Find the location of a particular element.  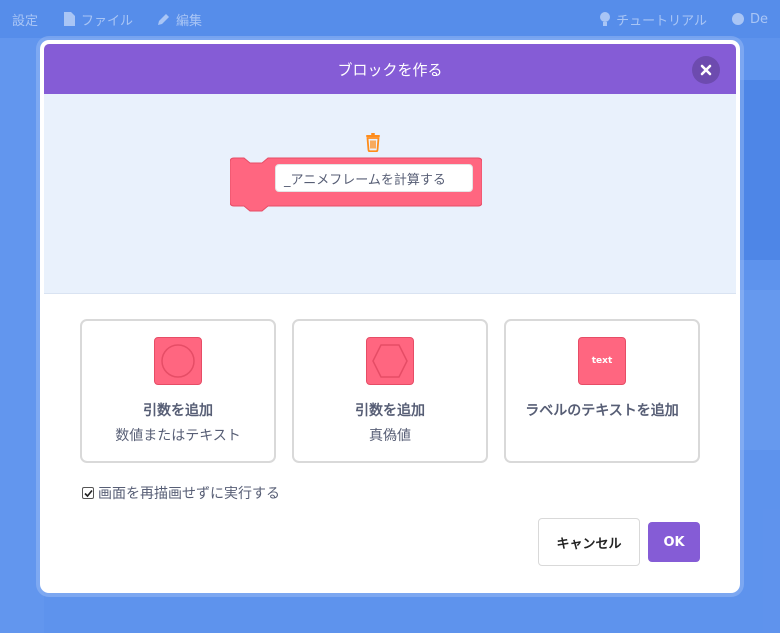

close-icon is located at coordinates (706, 70).